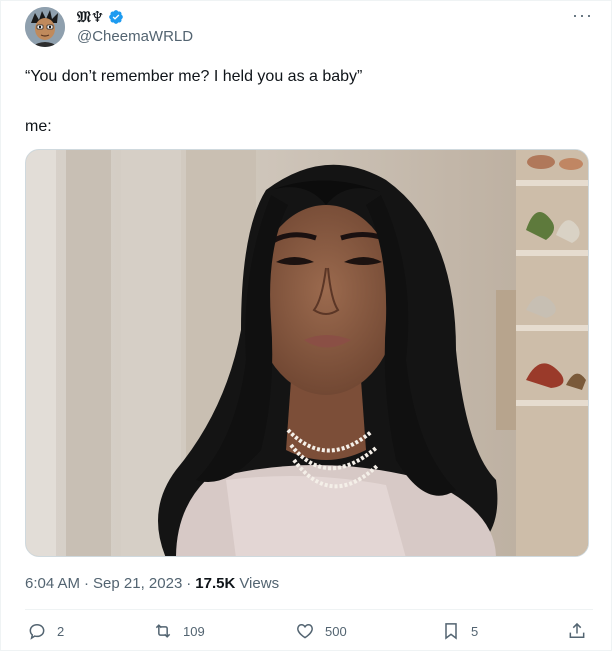  Describe the element at coordinates (321, 631) in the screenshot. I see `like-button: 500` at that location.